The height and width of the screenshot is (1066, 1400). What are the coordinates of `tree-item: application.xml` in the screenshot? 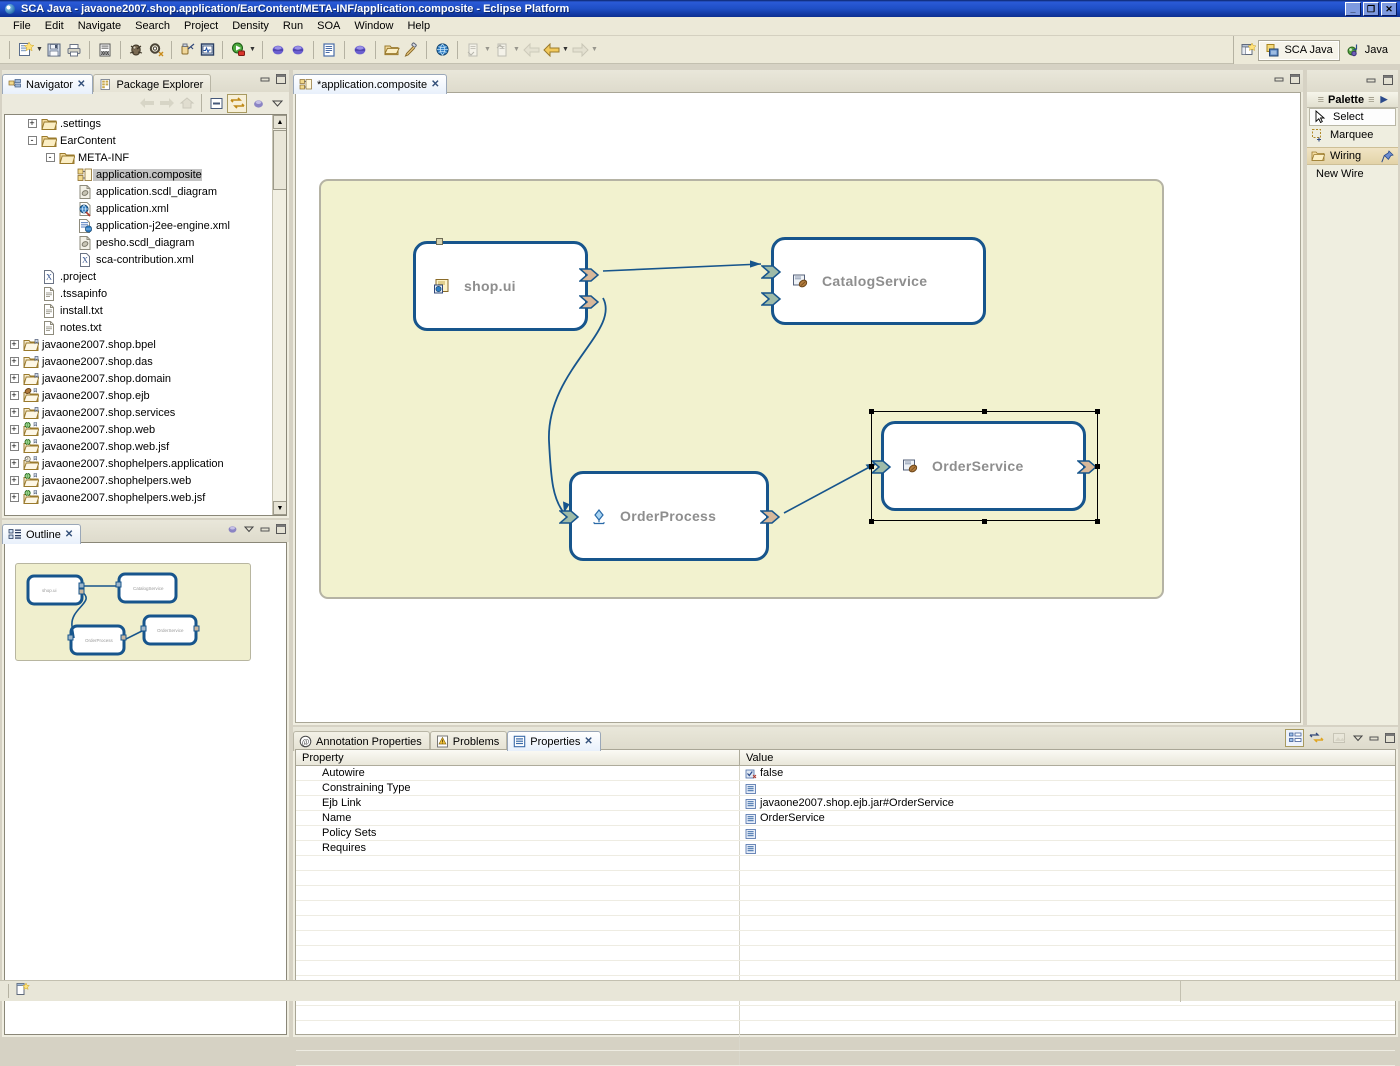 It's located at (138, 208).